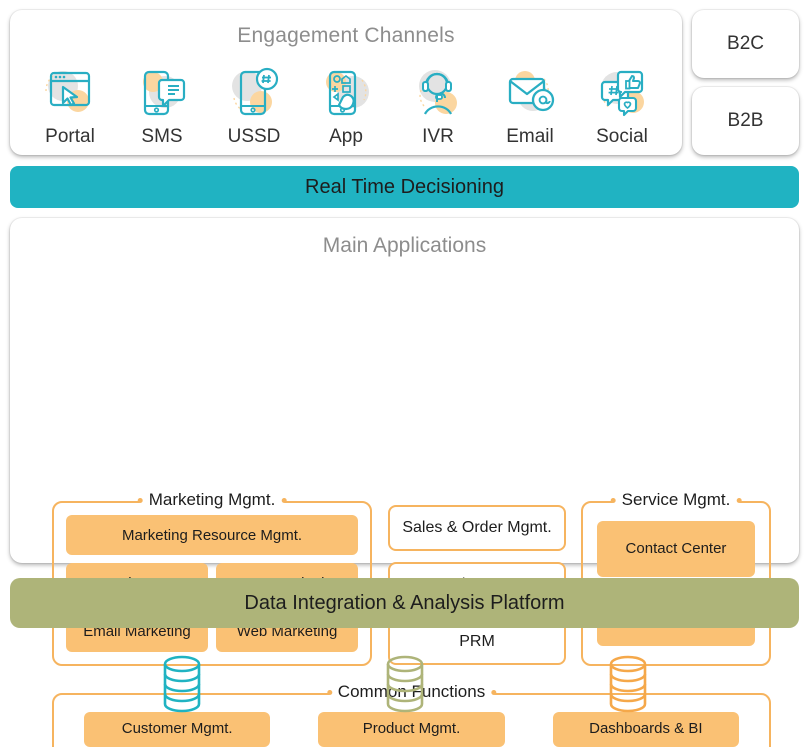 This screenshot has height=747, width=809. I want to click on group-marketing-mgmt-label: Marketing Mgmt., so click(211, 500).